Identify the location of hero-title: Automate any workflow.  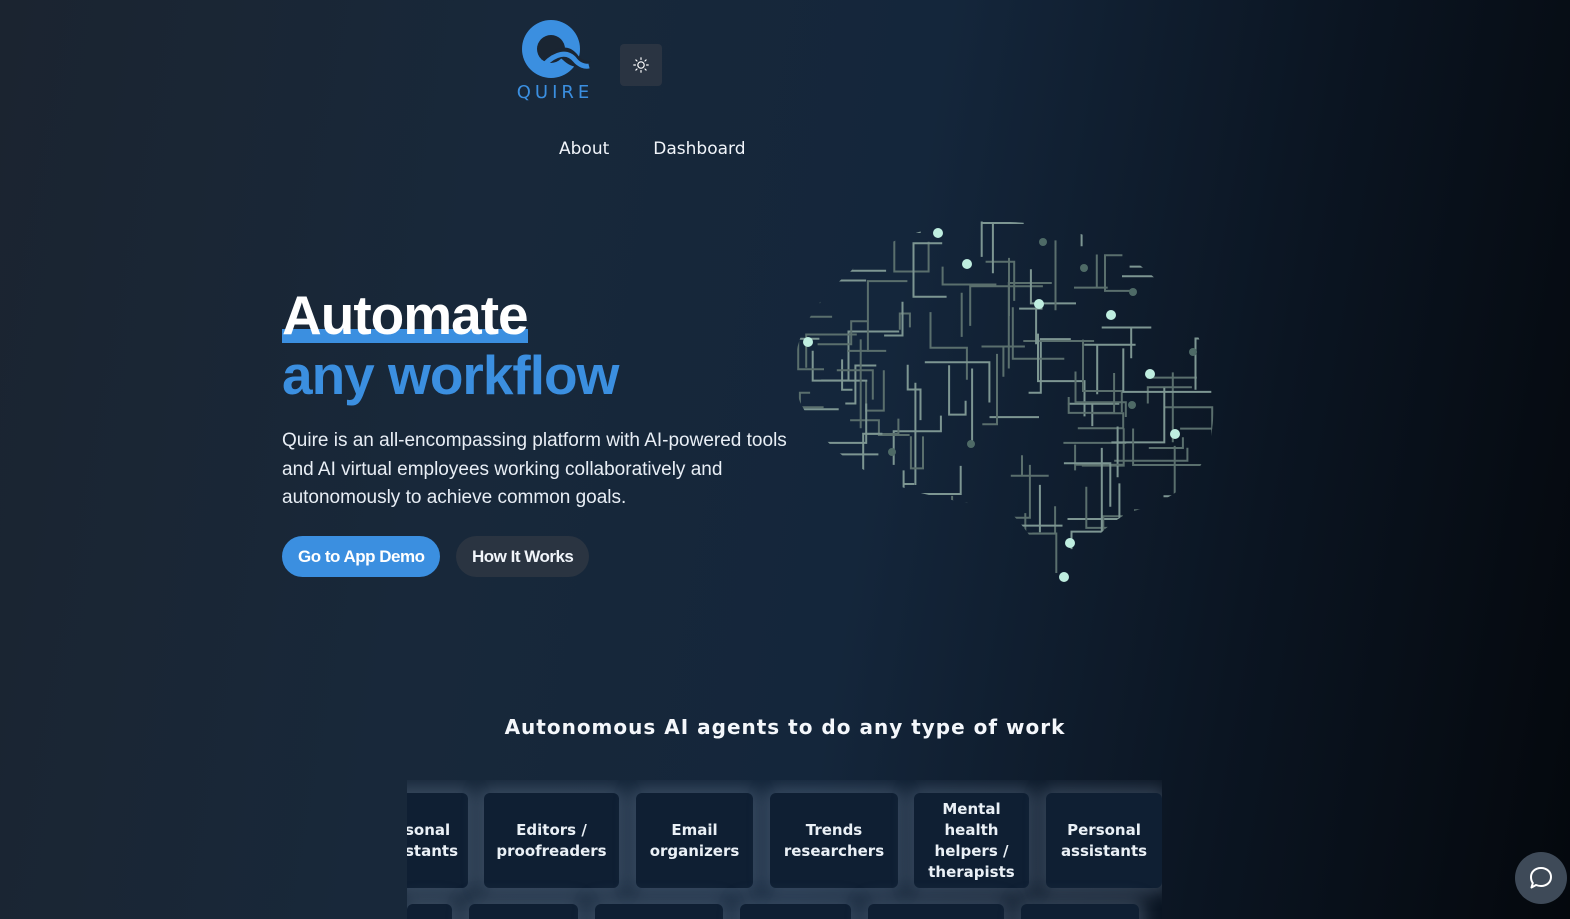
(450, 345).